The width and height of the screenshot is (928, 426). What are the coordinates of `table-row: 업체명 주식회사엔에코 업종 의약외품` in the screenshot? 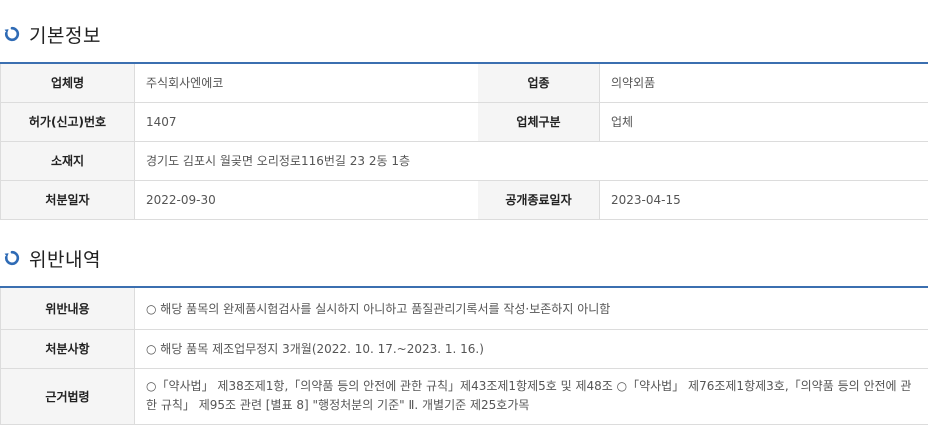 It's located at (464, 82).